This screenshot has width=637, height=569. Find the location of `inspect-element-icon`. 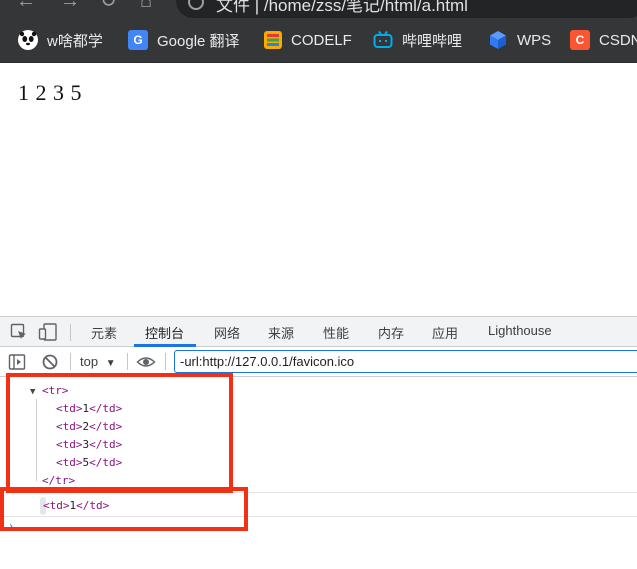

inspect-element-icon is located at coordinates (19, 334).